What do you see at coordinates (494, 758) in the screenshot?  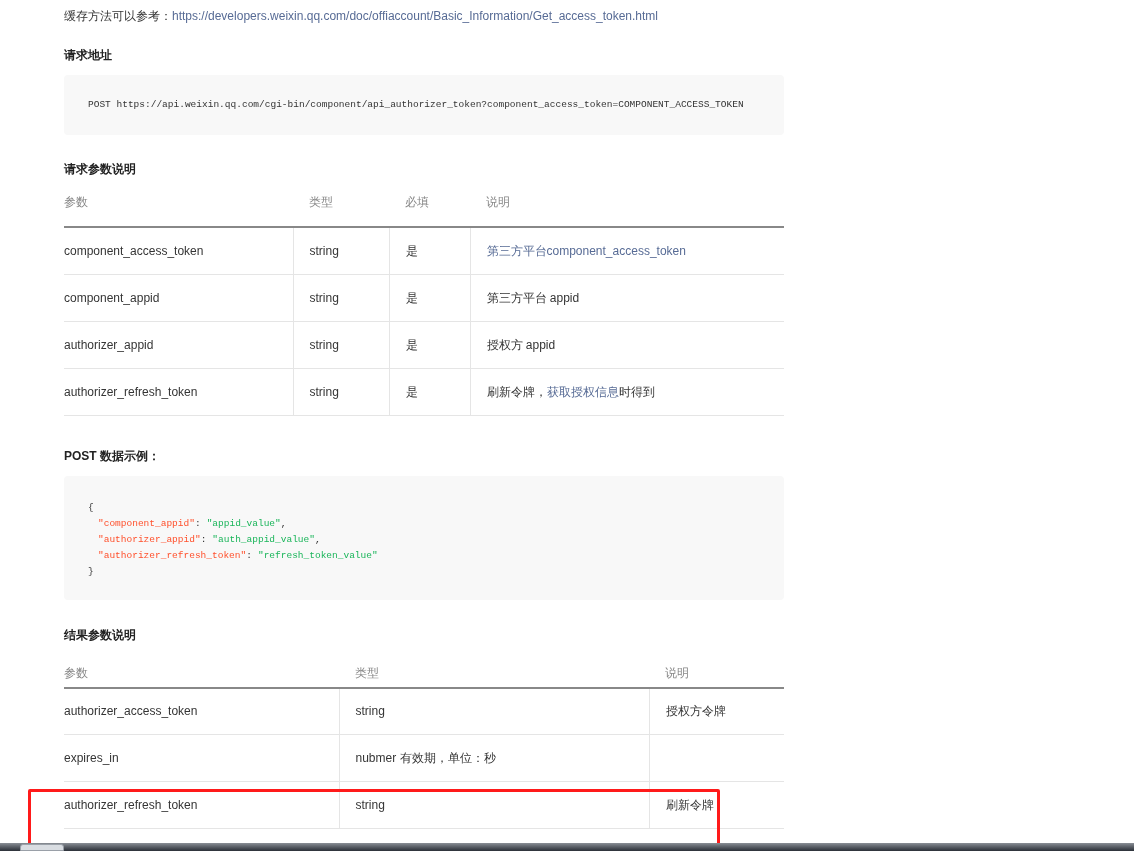 I see `table-cell: nubmer 有效期，单位：秒` at bounding box center [494, 758].